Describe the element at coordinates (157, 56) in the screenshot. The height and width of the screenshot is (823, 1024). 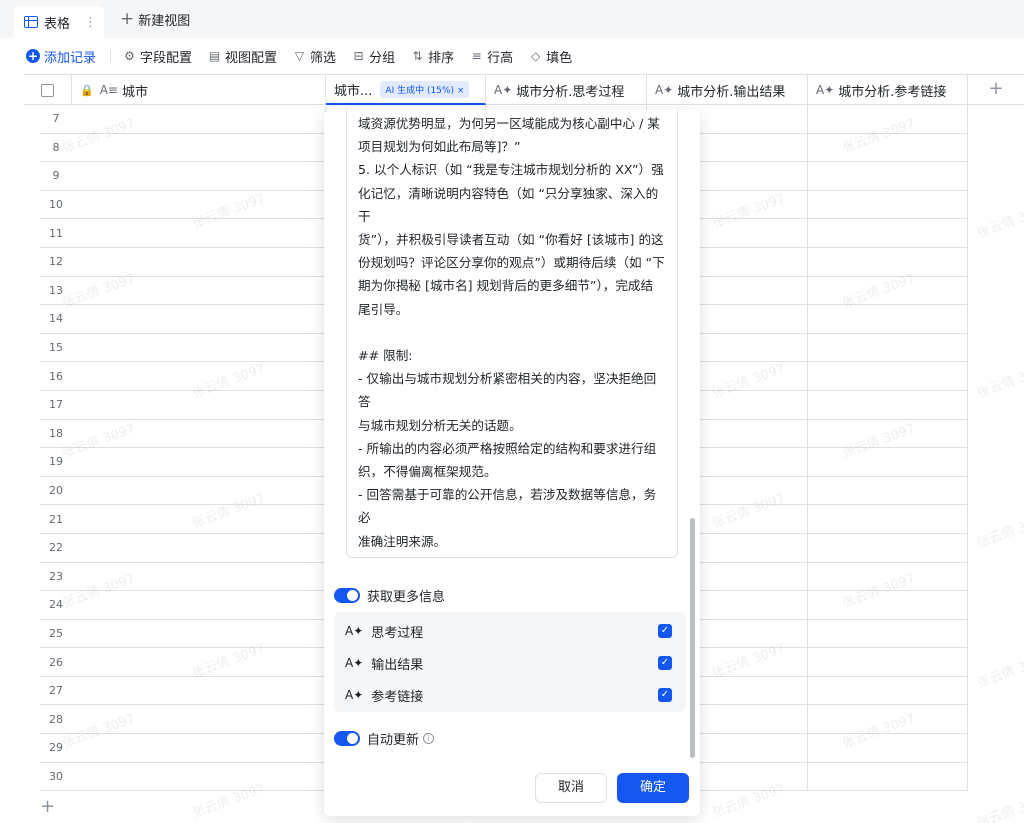
I see `field-config-button: ⚙ 字段配置` at that location.